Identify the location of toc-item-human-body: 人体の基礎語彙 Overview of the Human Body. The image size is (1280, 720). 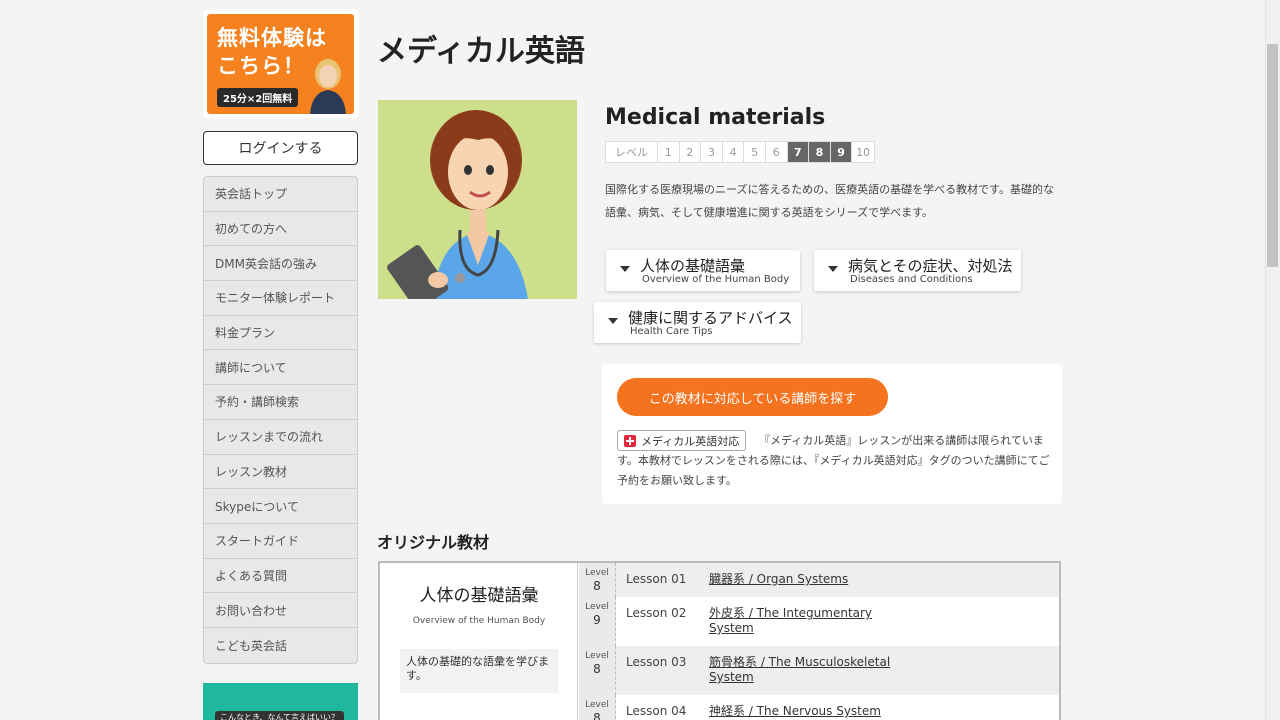
(703, 270).